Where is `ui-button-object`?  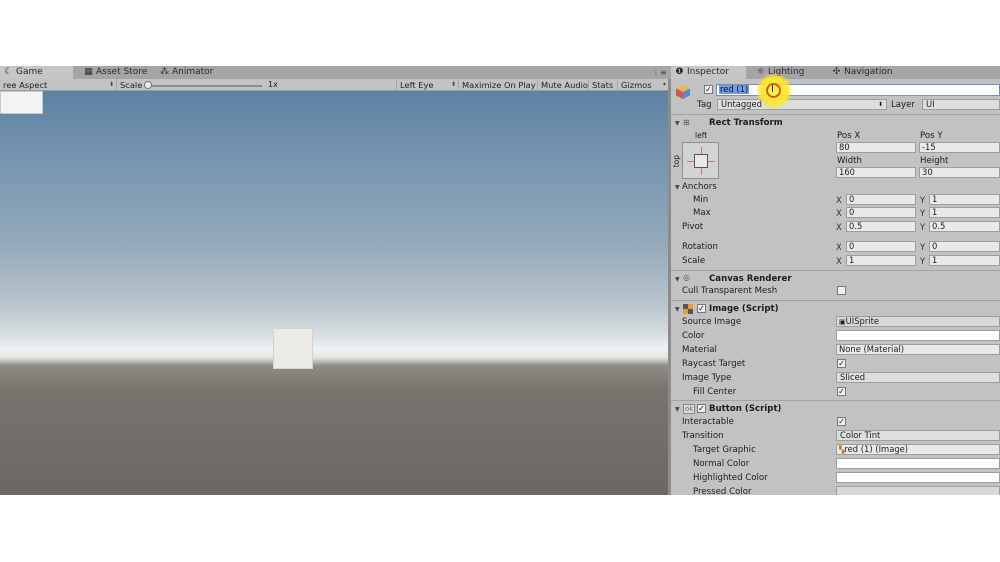 ui-button-object is located at coordinates (293, 348).